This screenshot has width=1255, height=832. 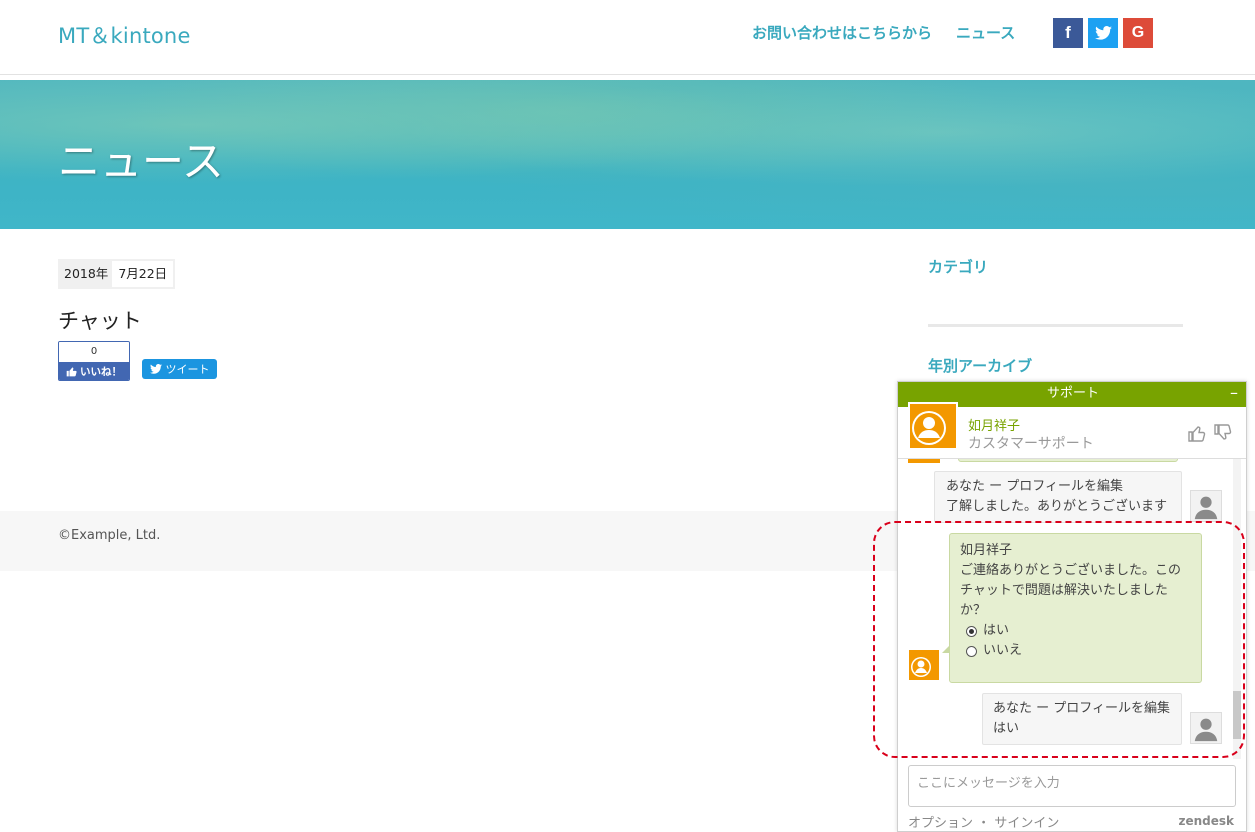 What do you see at coordinates (1072, 430) in the screenshot?
I see `agent-info-bar: 如月祥子 カスタマーサポート` at bounding box center [1072, 430].